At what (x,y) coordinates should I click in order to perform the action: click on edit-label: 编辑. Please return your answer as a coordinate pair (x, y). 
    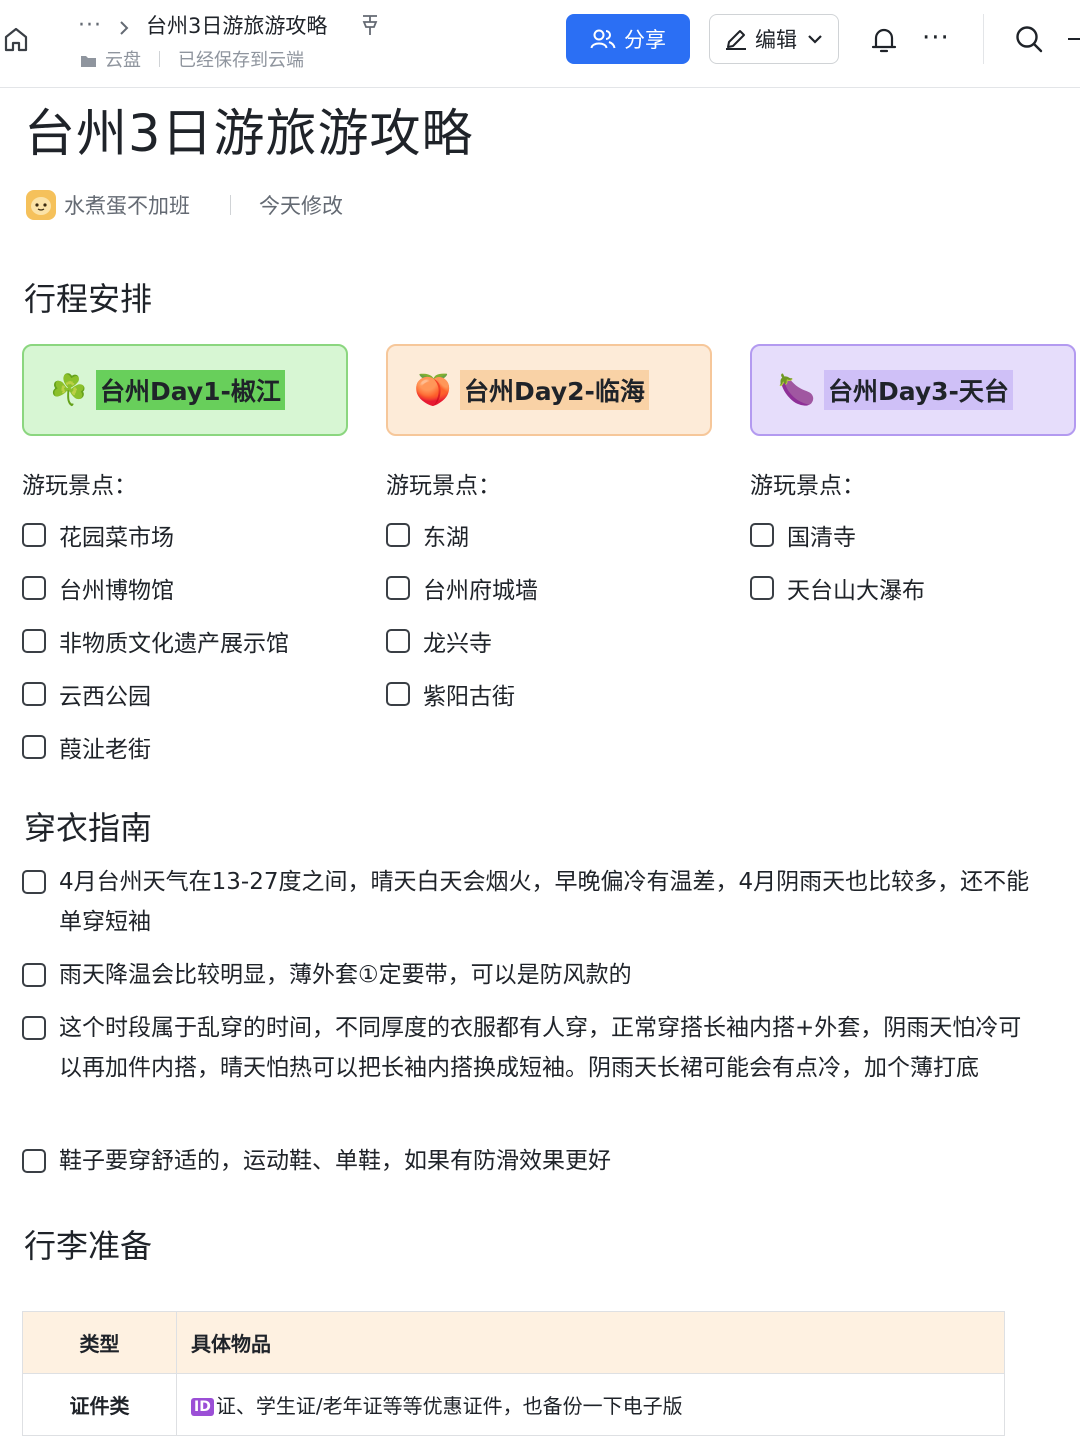
    Looking at the image, I should click on (776, 40).